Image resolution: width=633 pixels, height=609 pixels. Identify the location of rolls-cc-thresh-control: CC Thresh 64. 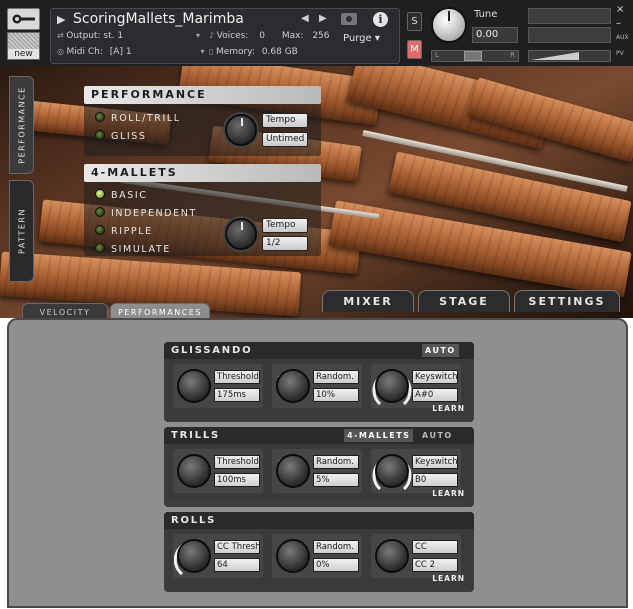
(218, 556).